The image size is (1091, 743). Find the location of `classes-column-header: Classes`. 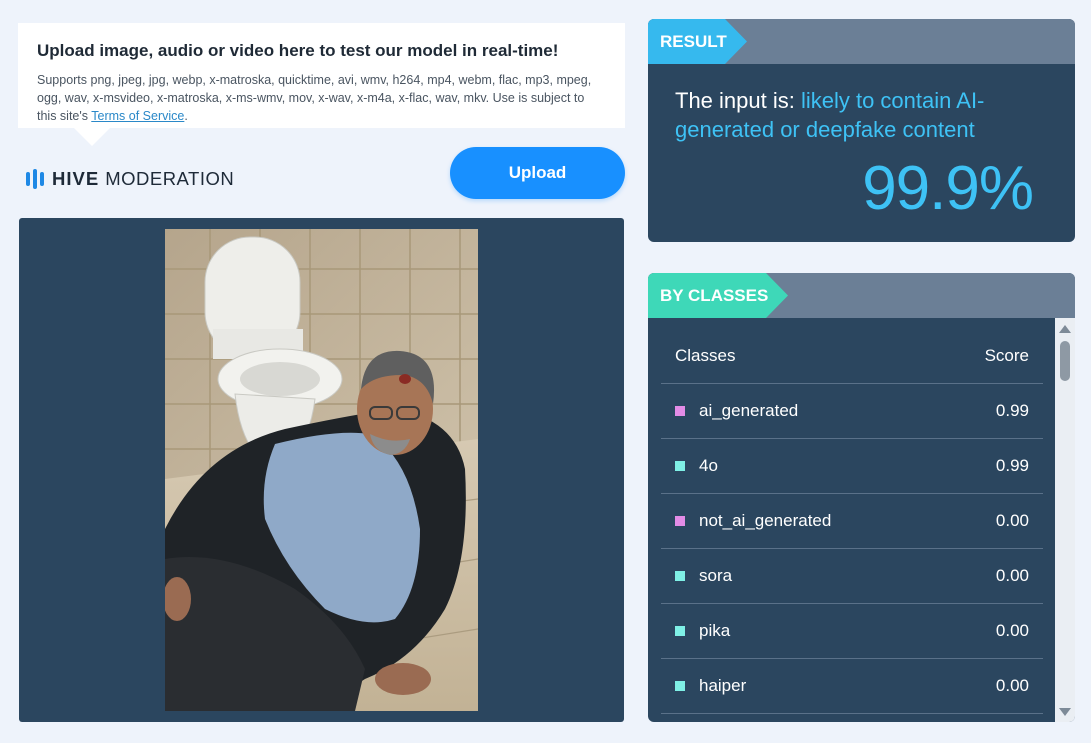

classes-column-header: Classes is located at coordinates (705, 355).